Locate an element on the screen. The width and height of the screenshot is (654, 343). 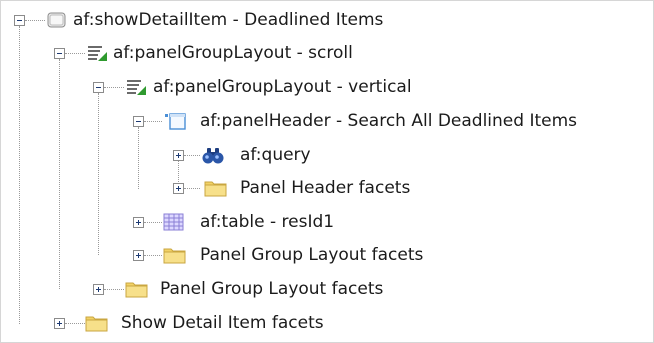
tree-node: af:showDetailItem - Deadlined Items is located at coordinates (327, 20).